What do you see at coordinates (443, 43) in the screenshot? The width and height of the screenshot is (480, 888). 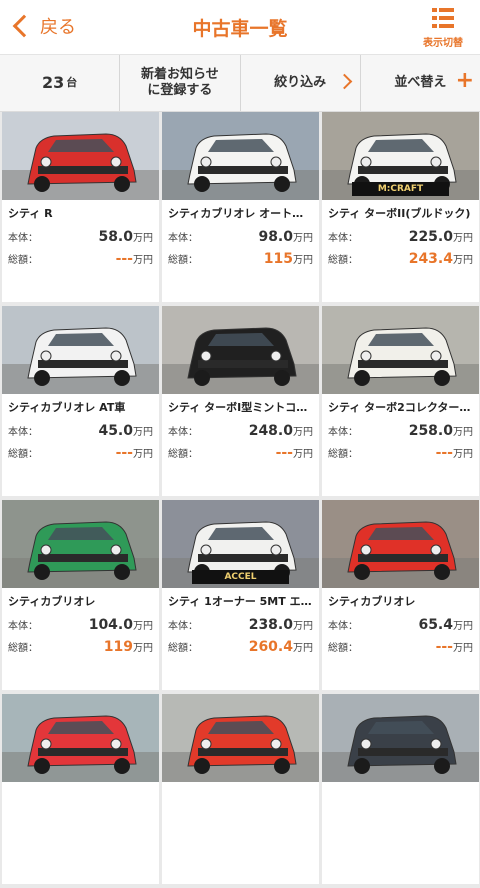 I see `view-toggle-label: 表示切替` at bounding box center [443, 43].